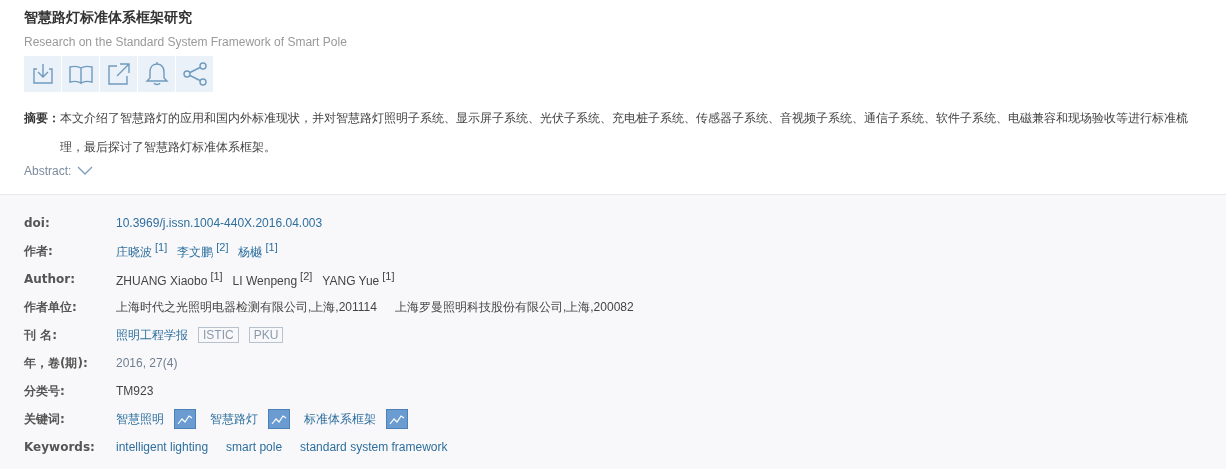 This screenshot has width=1226, height=469. I want to click on abstract-text: 本文介绍了智慧路灯的应用和国内外标准现状，并对智慧路灯照明子系统、显示屏子系统、光伏子系统、充电桩子系统、传感器子系统、音视频子系统、通信子系统、软件子系统、电磁兼容和现场验收等进行标准梳理，最后探讨了智慧路灯标准体系框架。, so click(624, 133).